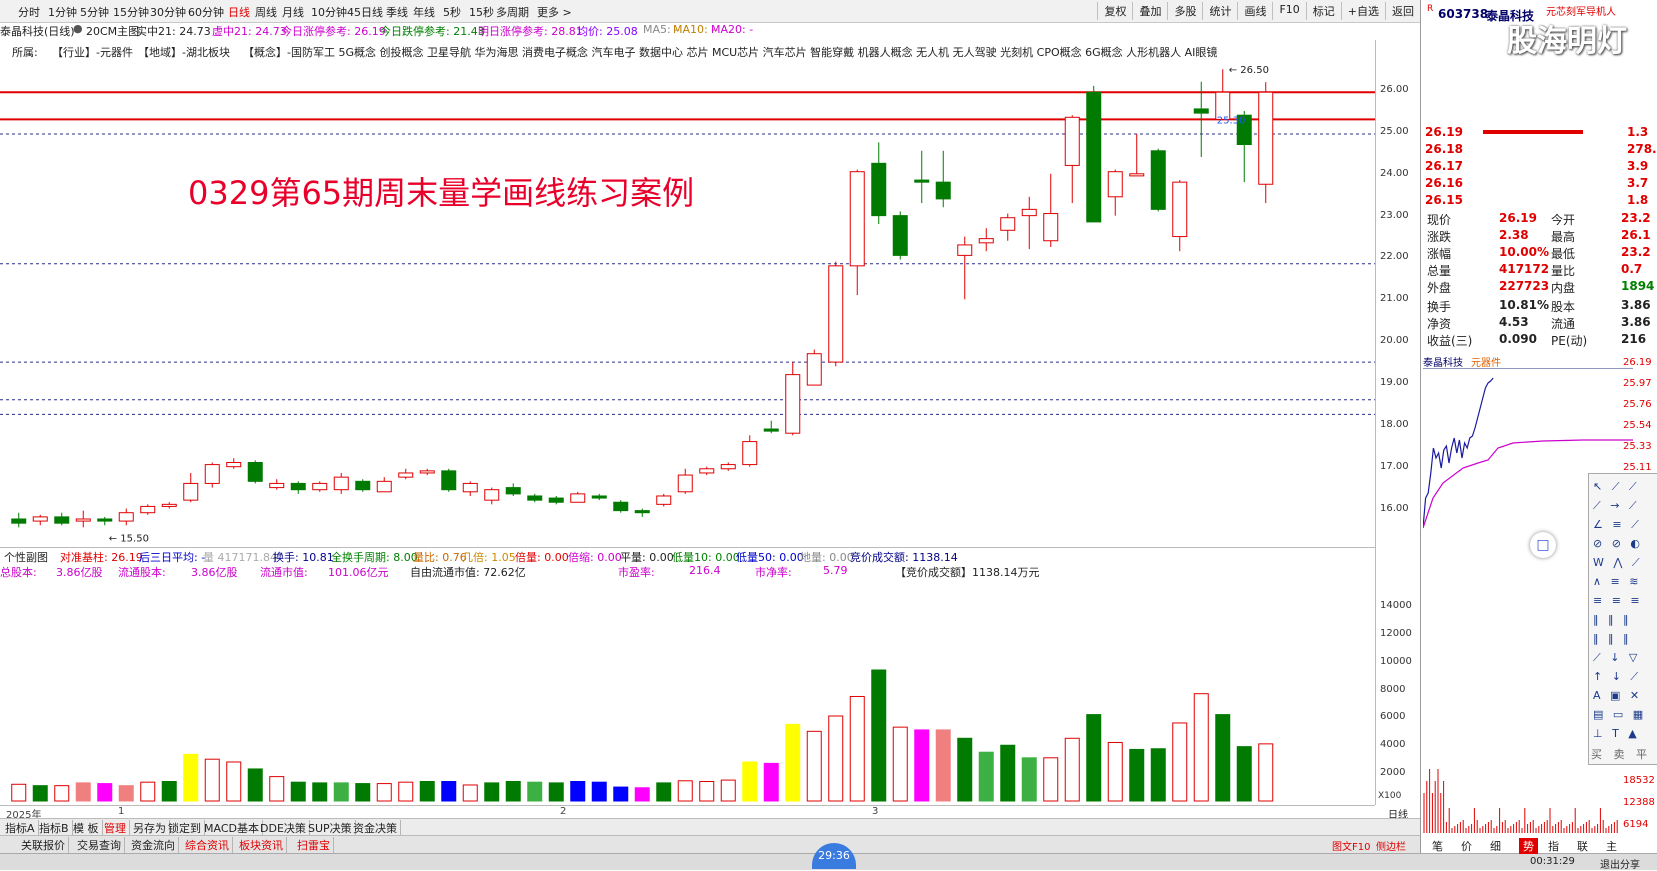  What do you see at coordinates (29, 12) in the screenshot?
I see `period-tab: 分时` at bounding box center [29, 12].